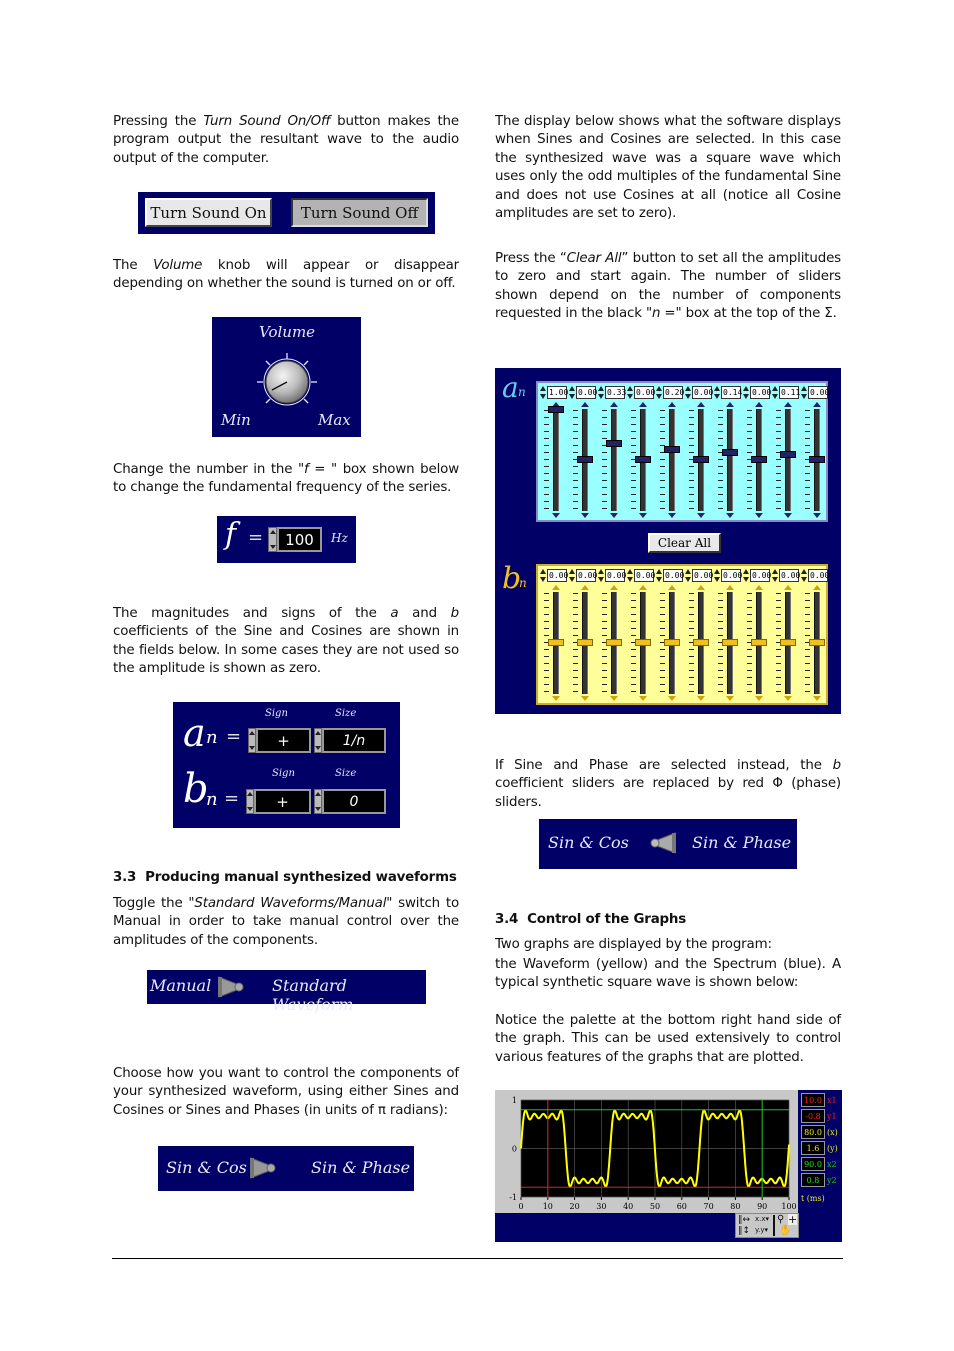  I want to click on cursor-value-1: -0.8, so click(813, 1116).